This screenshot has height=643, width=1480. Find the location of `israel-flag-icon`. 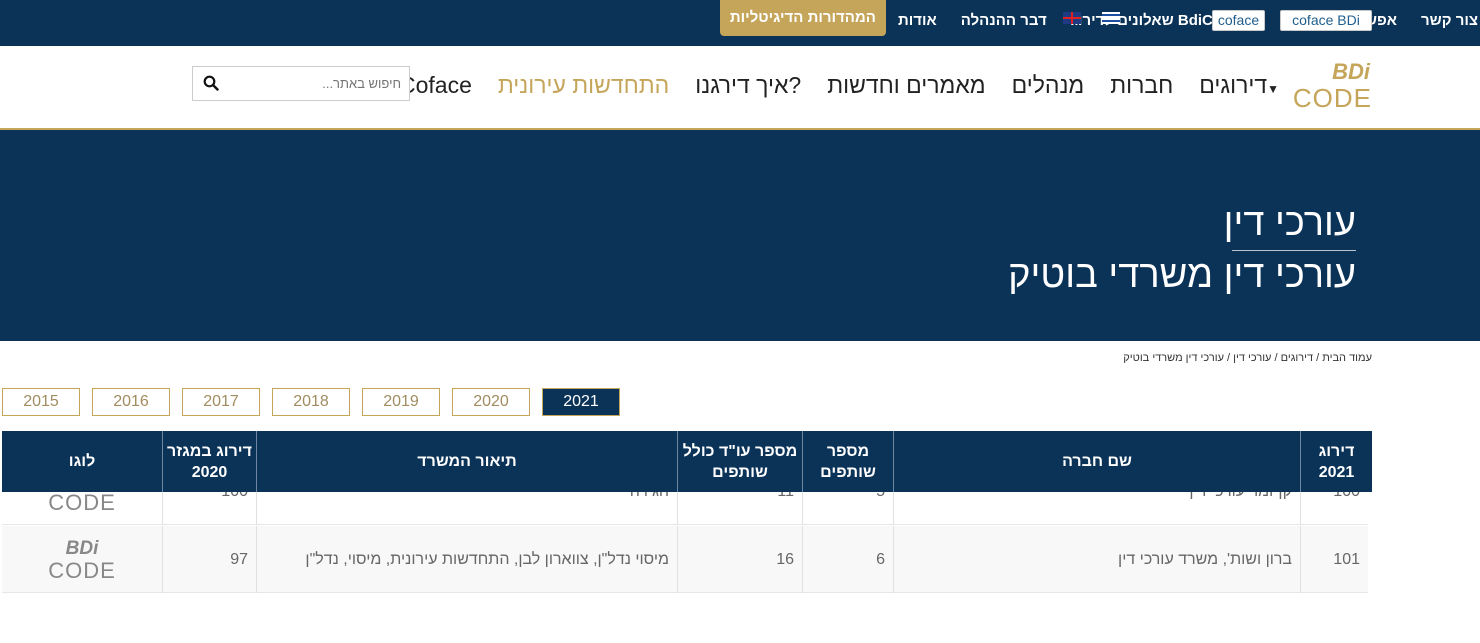

israel-flag-icon is located at coordinates (1111, 18).